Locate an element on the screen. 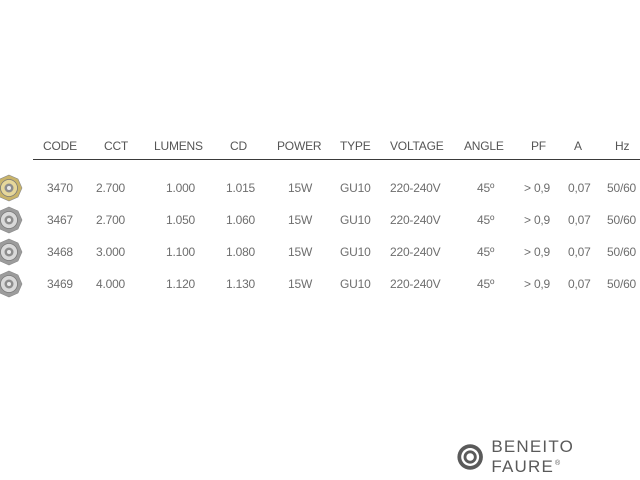 This screenshot has height=480, width=640. header-power: POWER is located at coordinates (299, 146).